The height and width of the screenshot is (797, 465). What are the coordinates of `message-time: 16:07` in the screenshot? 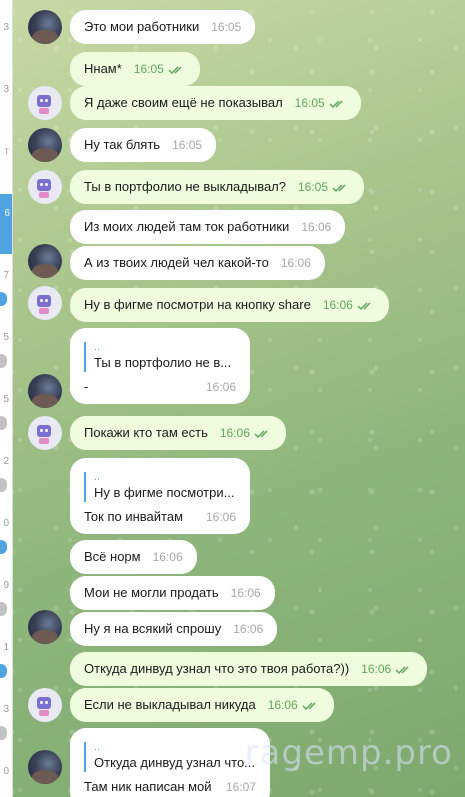 It's located at (240, 787).